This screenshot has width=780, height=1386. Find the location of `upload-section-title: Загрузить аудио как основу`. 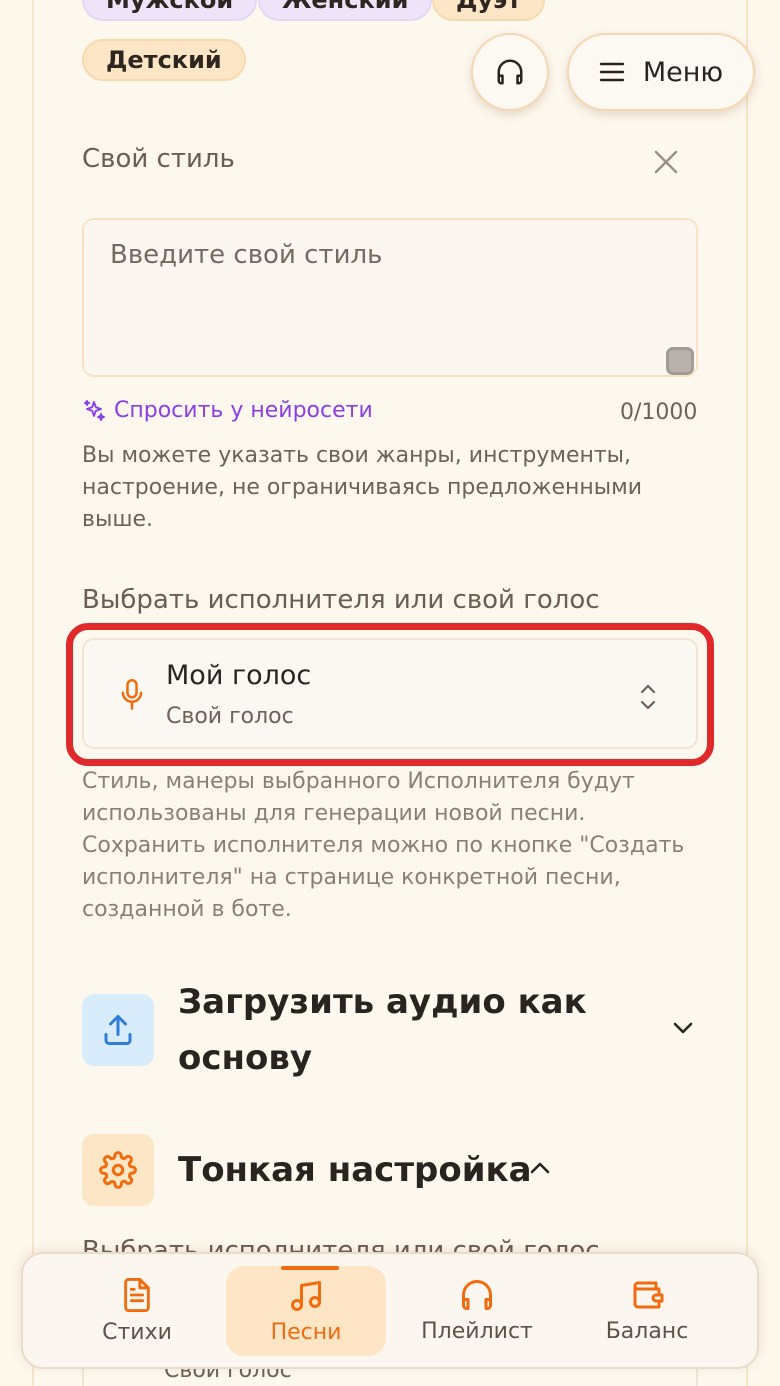

upload-section-title: Загрузить аудио как основу is located at coordinates (398, 1030).